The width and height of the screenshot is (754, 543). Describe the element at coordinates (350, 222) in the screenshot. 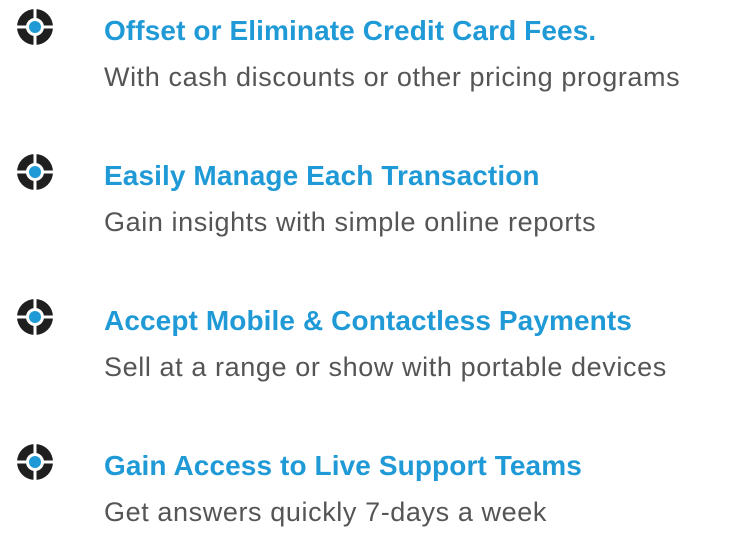

I see `feature-description: Gain insights with simple online reports` at that location.